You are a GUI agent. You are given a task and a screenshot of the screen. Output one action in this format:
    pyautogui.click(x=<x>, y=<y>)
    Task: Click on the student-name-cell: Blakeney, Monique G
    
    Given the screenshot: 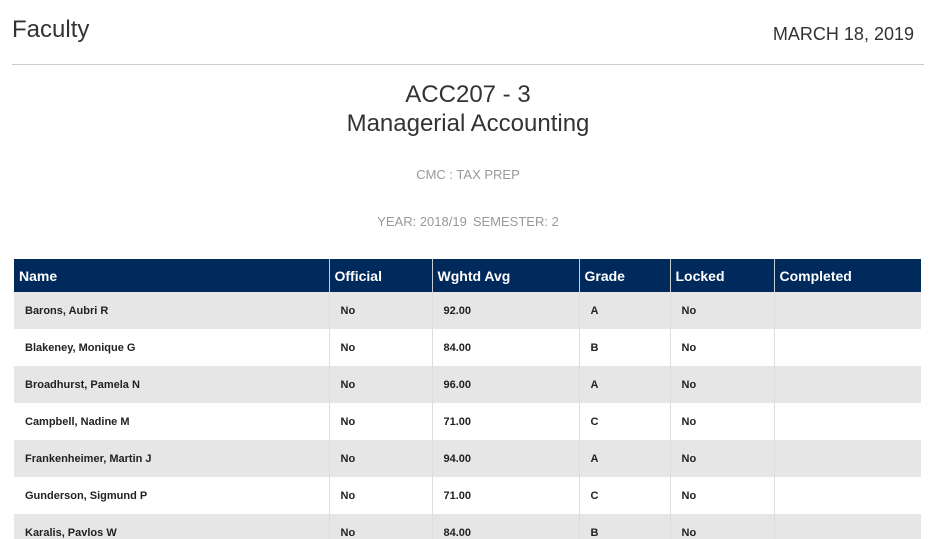 What is the action you would take?
    pyautogui.click(x=172, y=347)
    